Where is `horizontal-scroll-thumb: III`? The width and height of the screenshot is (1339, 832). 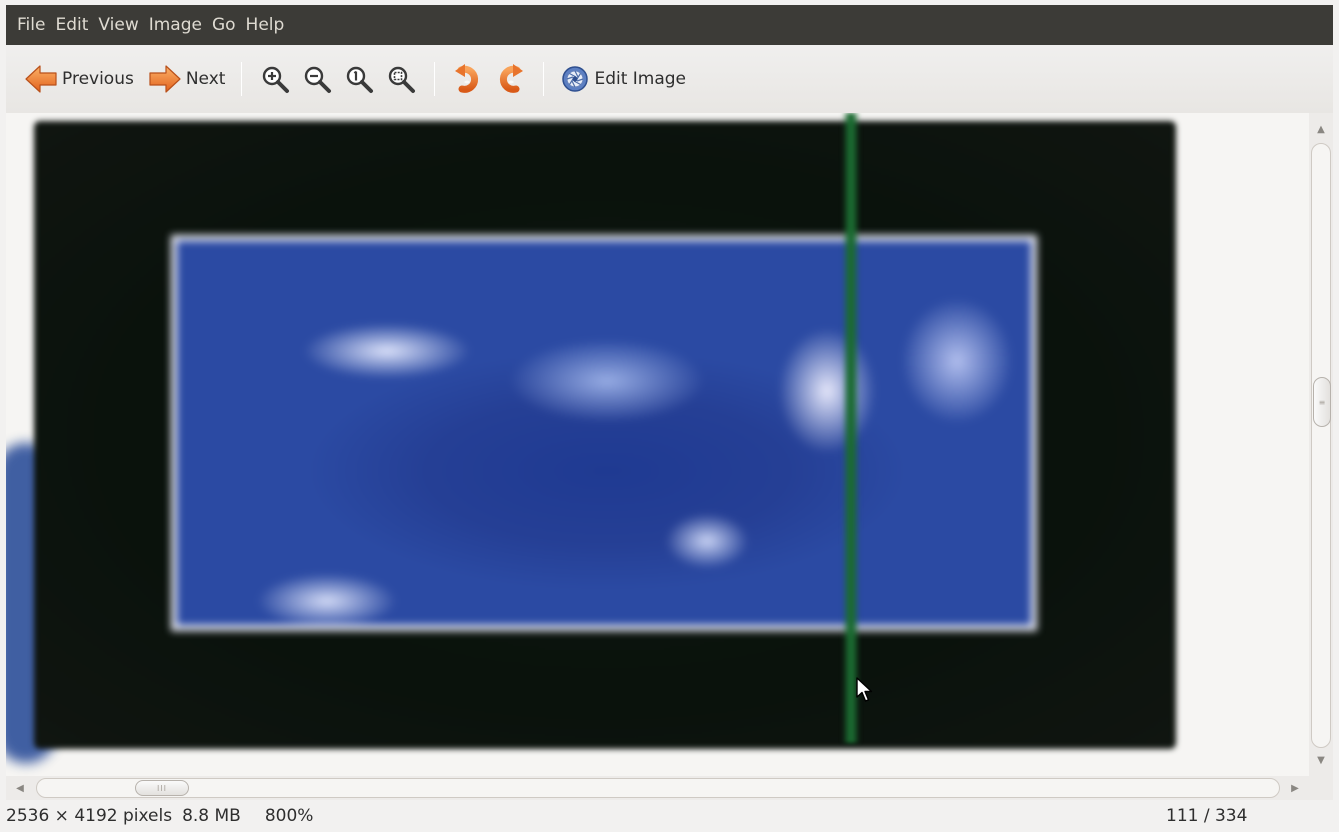
horizontal-scroll-thumb: III is located at coordinates (162, 788).